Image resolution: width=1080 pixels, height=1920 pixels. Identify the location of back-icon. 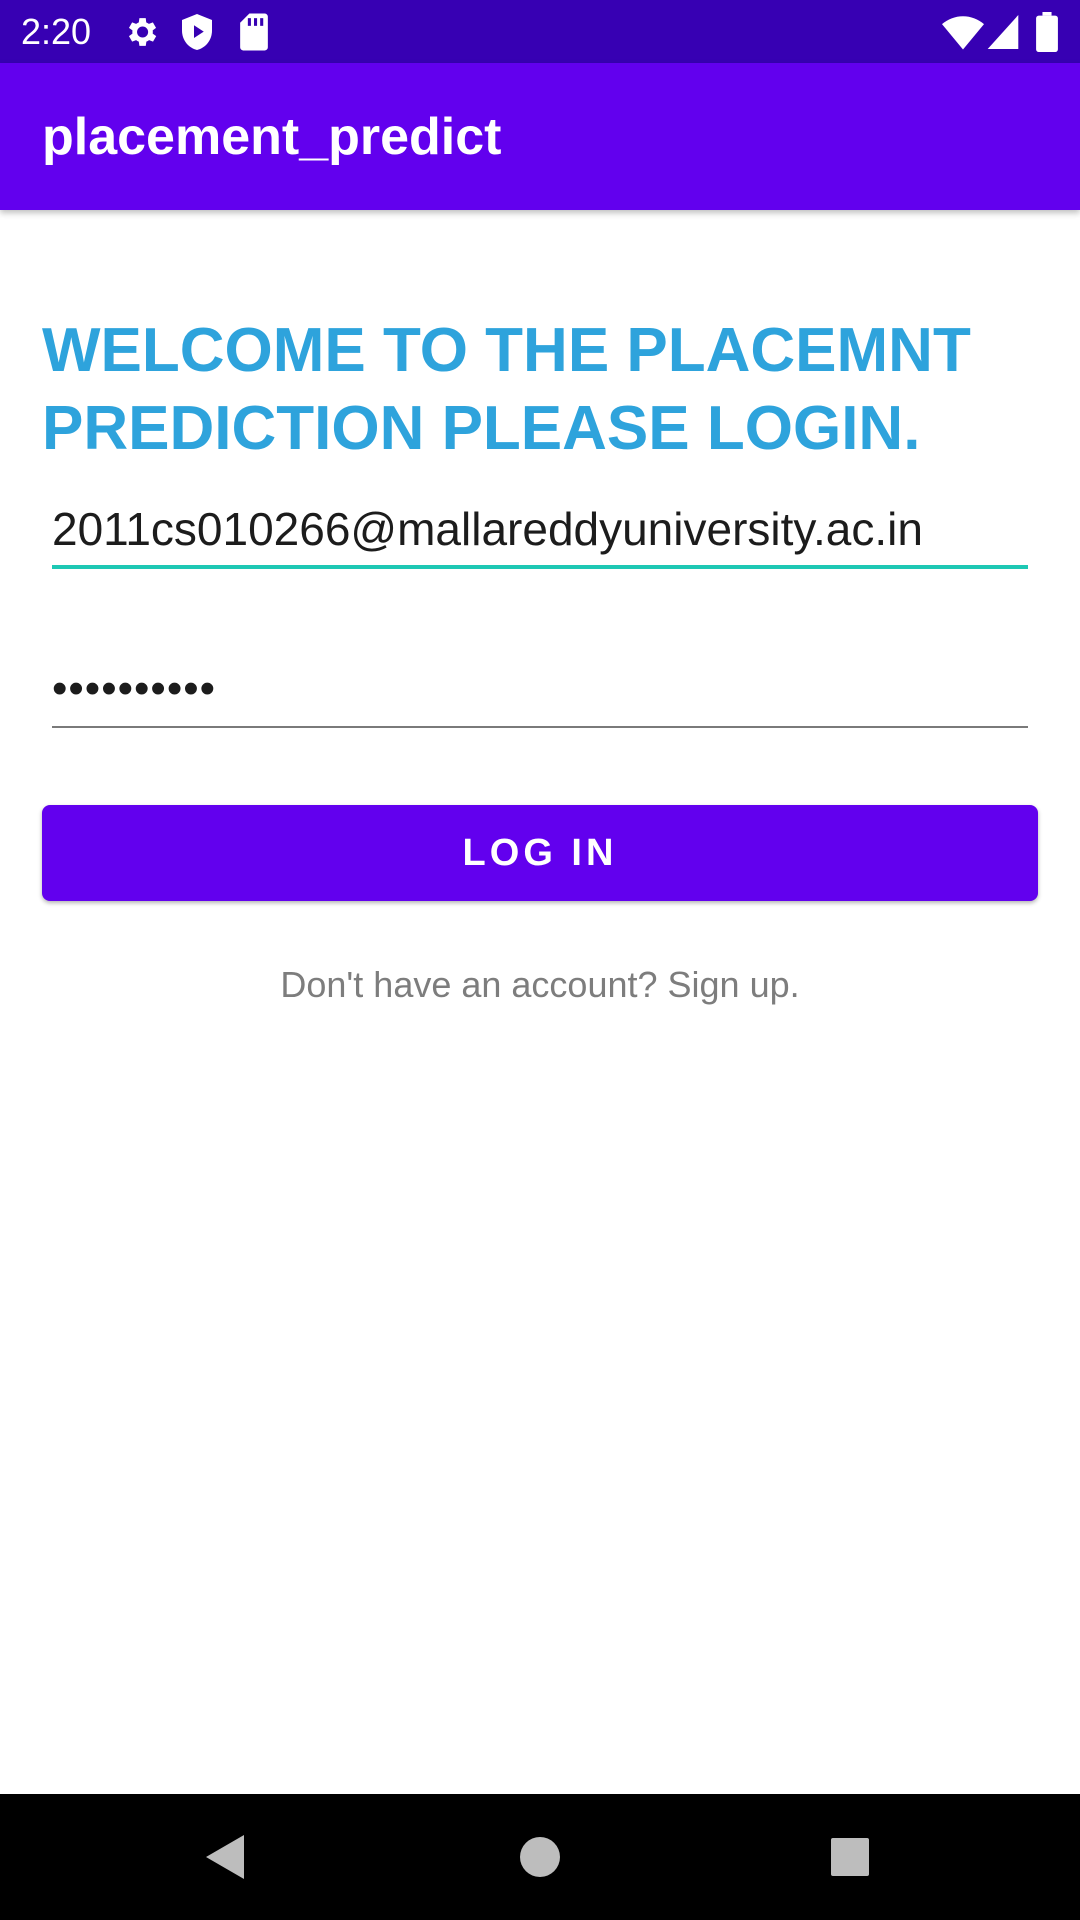
(226, 1857).